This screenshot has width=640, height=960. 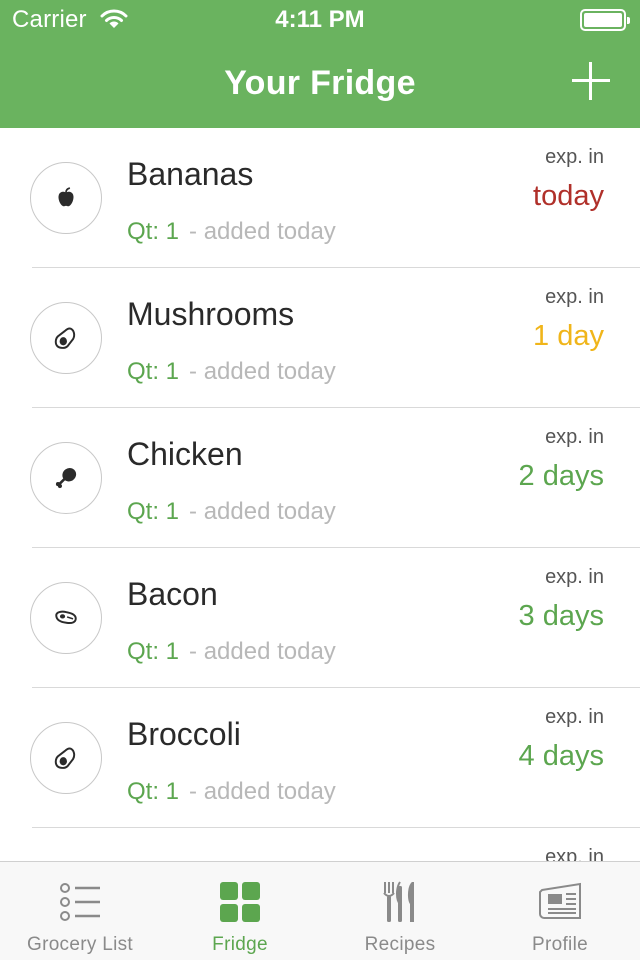 I want to click on tab-recipes: Recipes, so click(x=400, y=911).